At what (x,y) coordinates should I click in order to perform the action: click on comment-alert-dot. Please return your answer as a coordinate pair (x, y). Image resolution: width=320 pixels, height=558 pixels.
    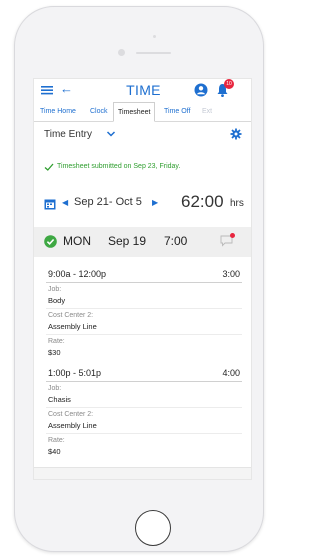
    Looking at the image, I should click on (232, 235).